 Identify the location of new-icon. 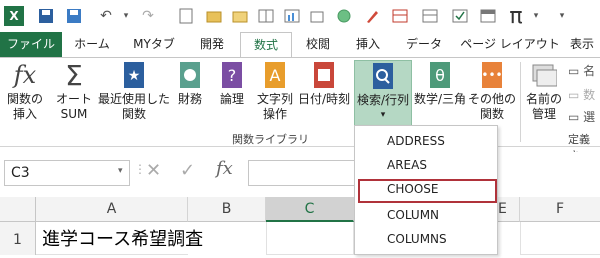
(186, 16).